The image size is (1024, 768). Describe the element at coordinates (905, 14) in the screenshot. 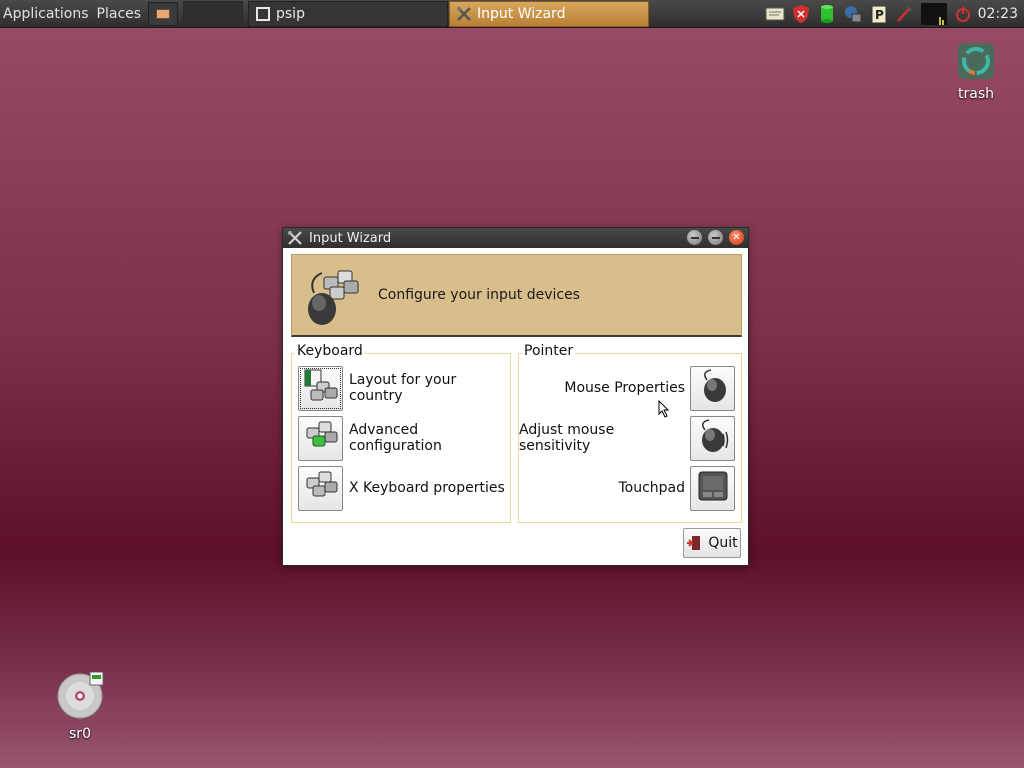

I see `pen-icon` at that location.